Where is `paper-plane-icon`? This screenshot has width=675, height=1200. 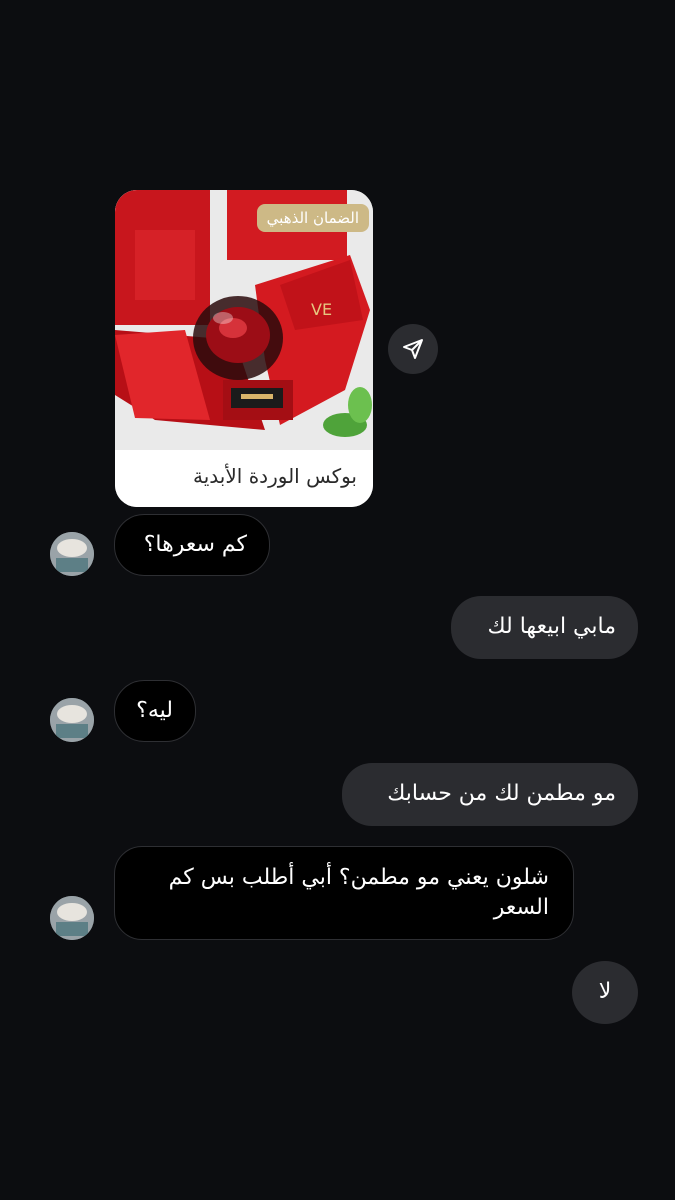
paper-plane-icon is located at coordinates (413, 349).